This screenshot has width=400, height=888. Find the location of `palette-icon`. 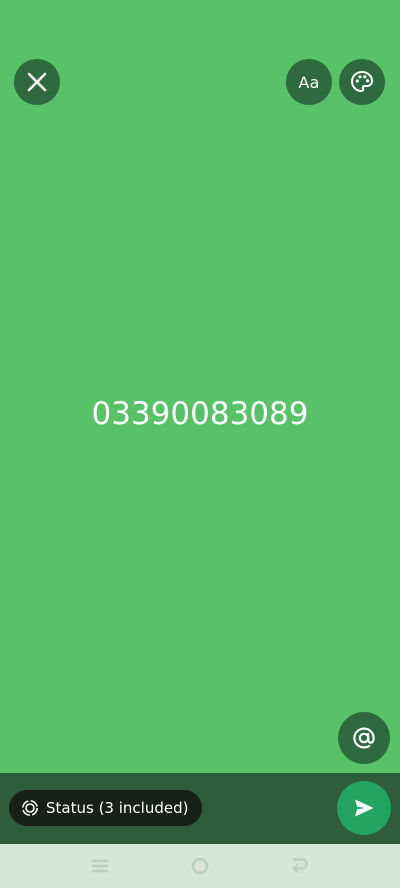

palette-icon is located at coordinates (362, 81).